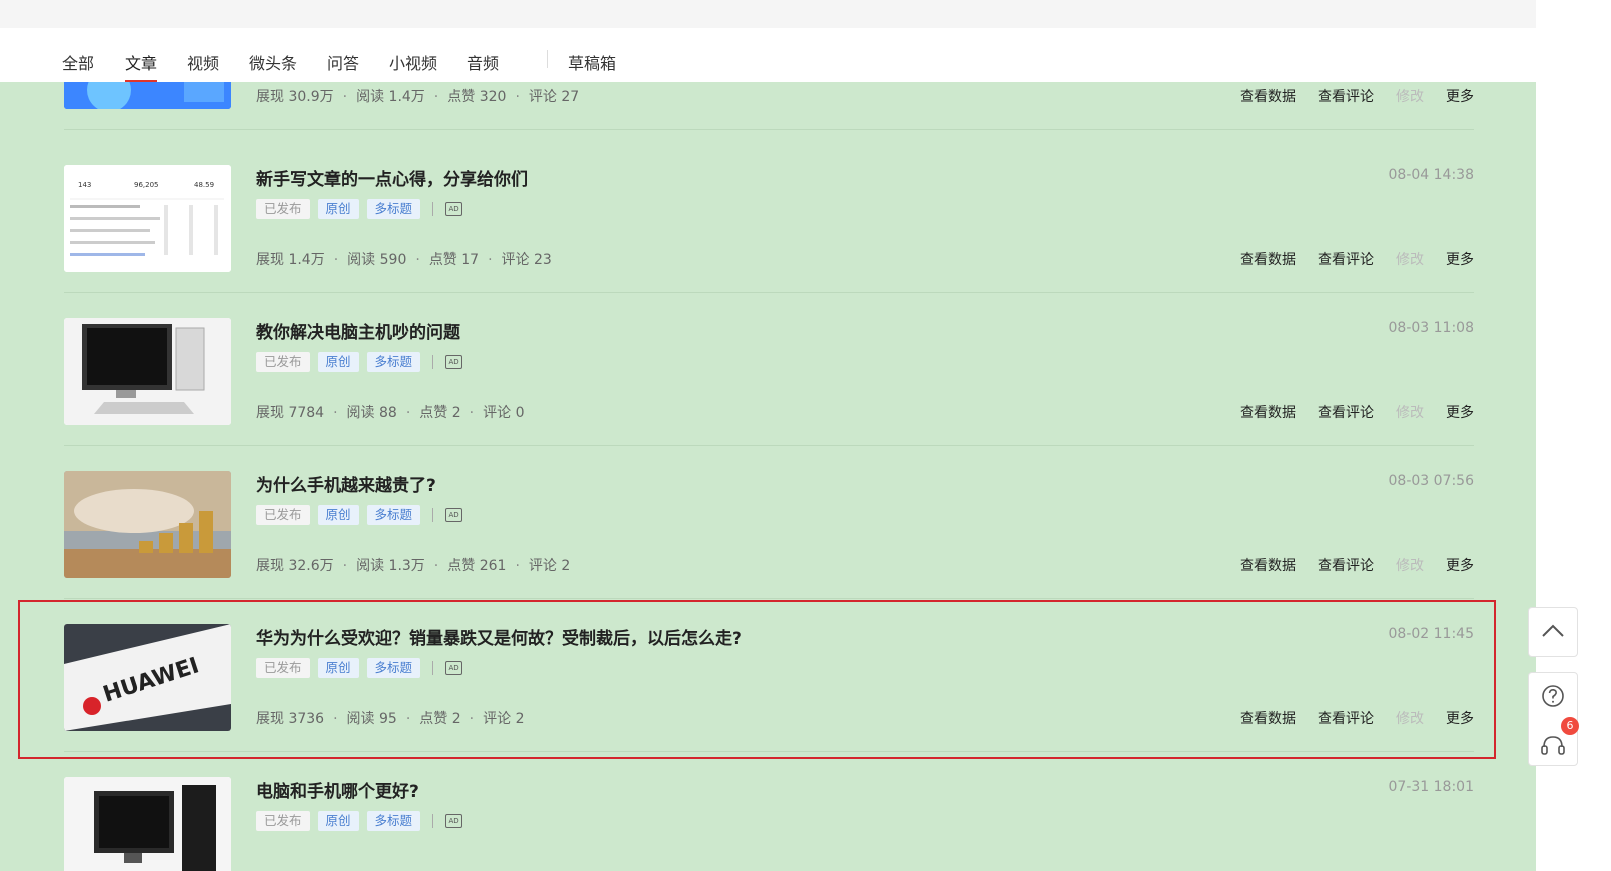 The height and width of the screenshot is (871, 1611). I want to click on publish-date: 08-03 11:08, so click(1431, 328).